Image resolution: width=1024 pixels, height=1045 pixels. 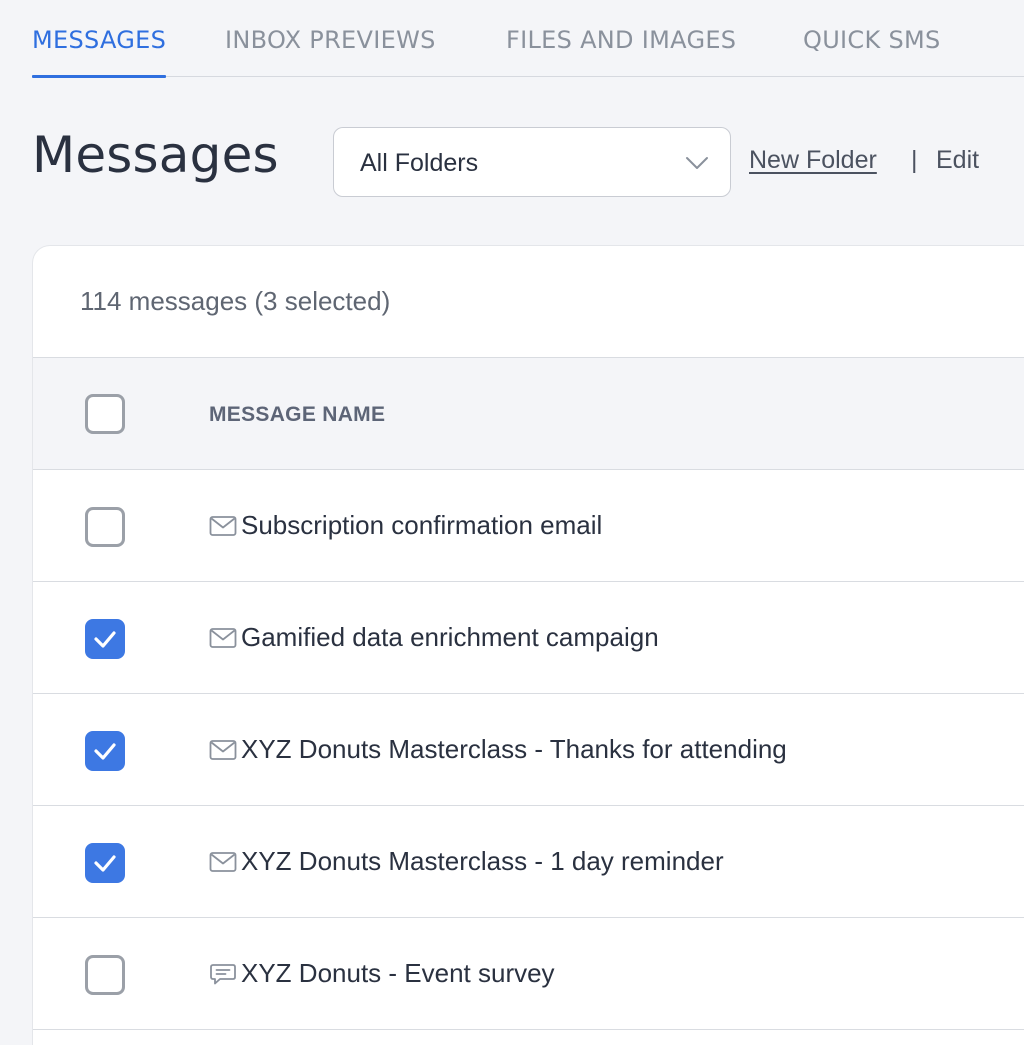 I want to click on table-row: XYZ Donuts - Event survey, so click(x=528, y=974).